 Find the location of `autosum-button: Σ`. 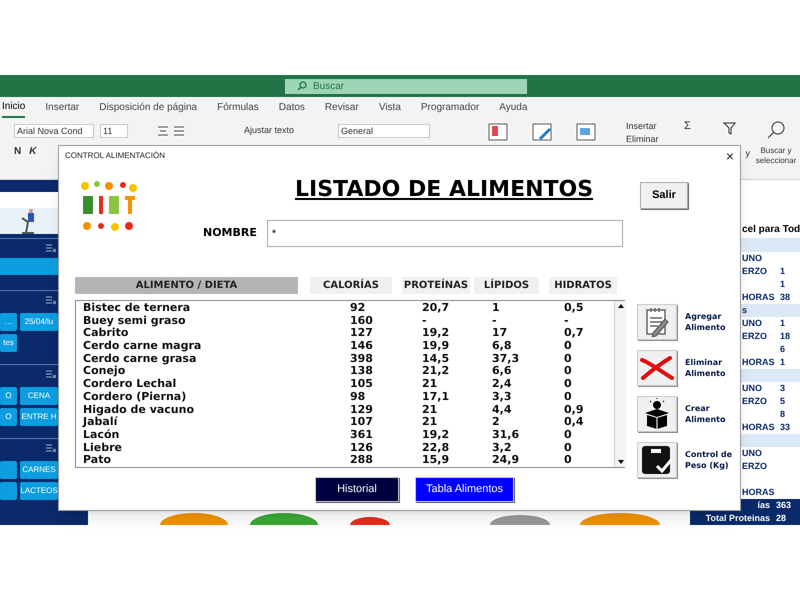

autosum-button: Σ is located at coordinates (687, 126).